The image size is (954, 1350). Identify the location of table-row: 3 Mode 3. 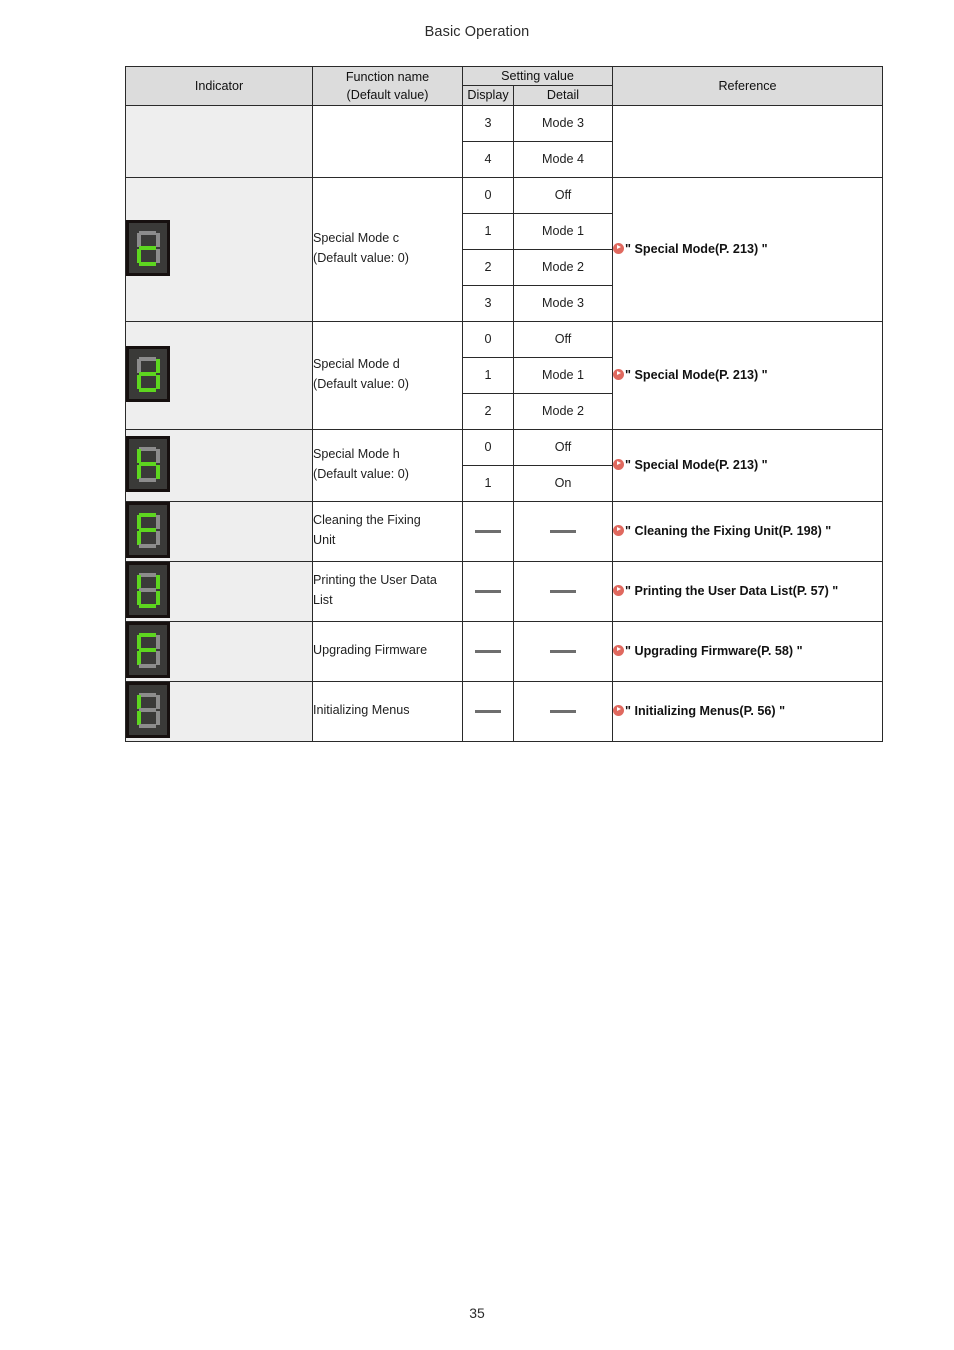
(504, 141).